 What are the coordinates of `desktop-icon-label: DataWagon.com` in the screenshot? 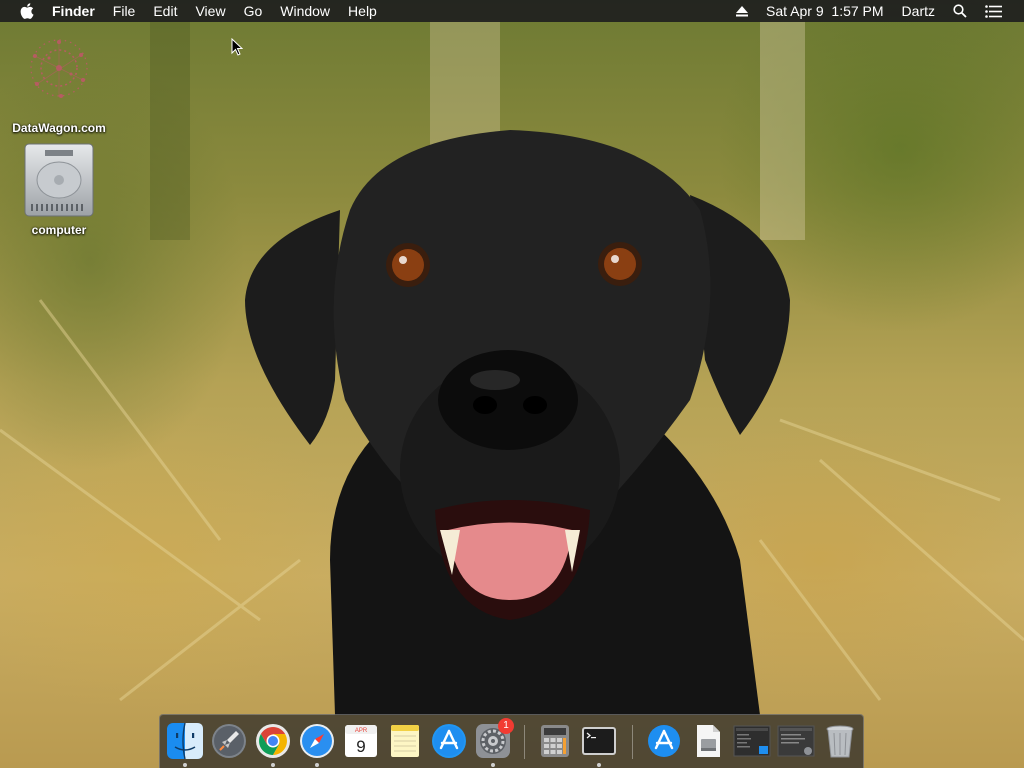 It's located at (59, 128).